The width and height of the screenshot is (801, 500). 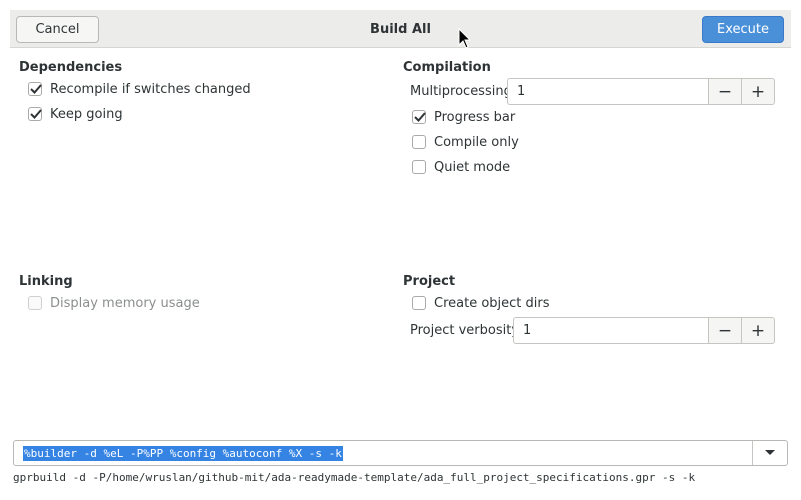 I want to click on multiprocessing-label: Multiprocessing, so click(x=461, y=91).